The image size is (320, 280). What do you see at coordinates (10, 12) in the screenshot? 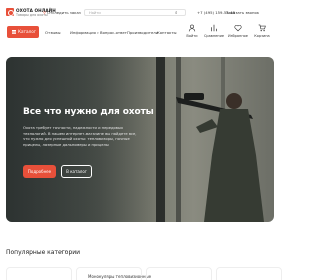
I see `brand-logo-icon` at bounding box center [10, 12].